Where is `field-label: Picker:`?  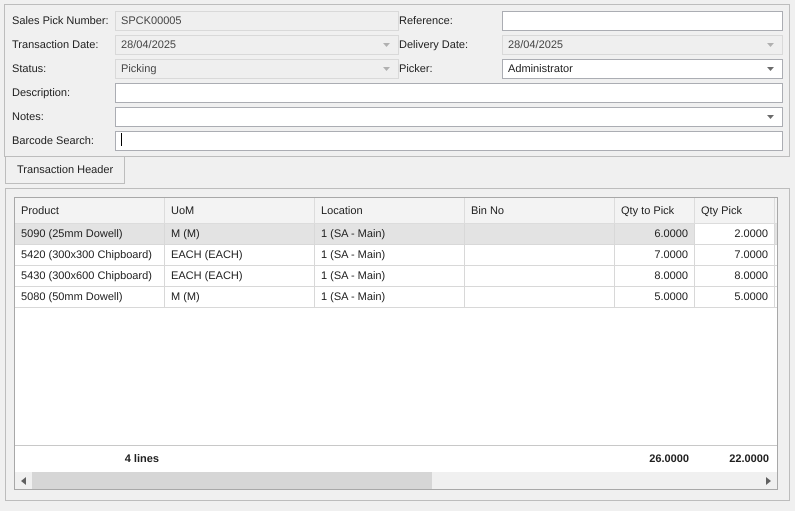 field-label: Picker: is located at coordinates (416, 69).